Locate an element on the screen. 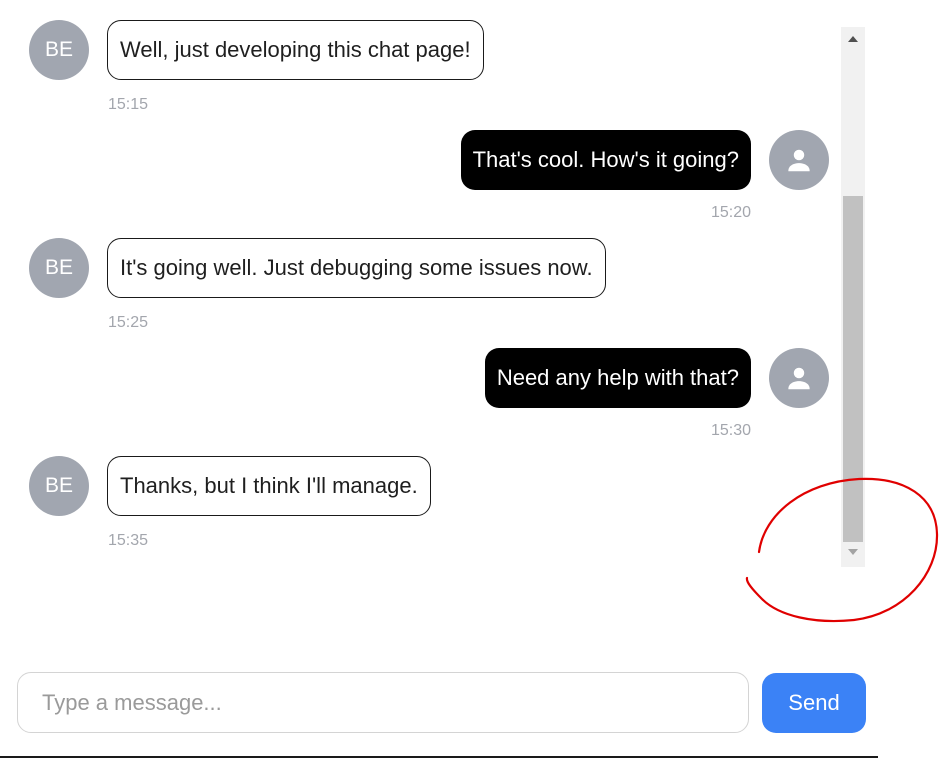 The width and height of the screenshot is (939, 758). message-text: That's cool. How's it going? is located at coordinates (605, 159).